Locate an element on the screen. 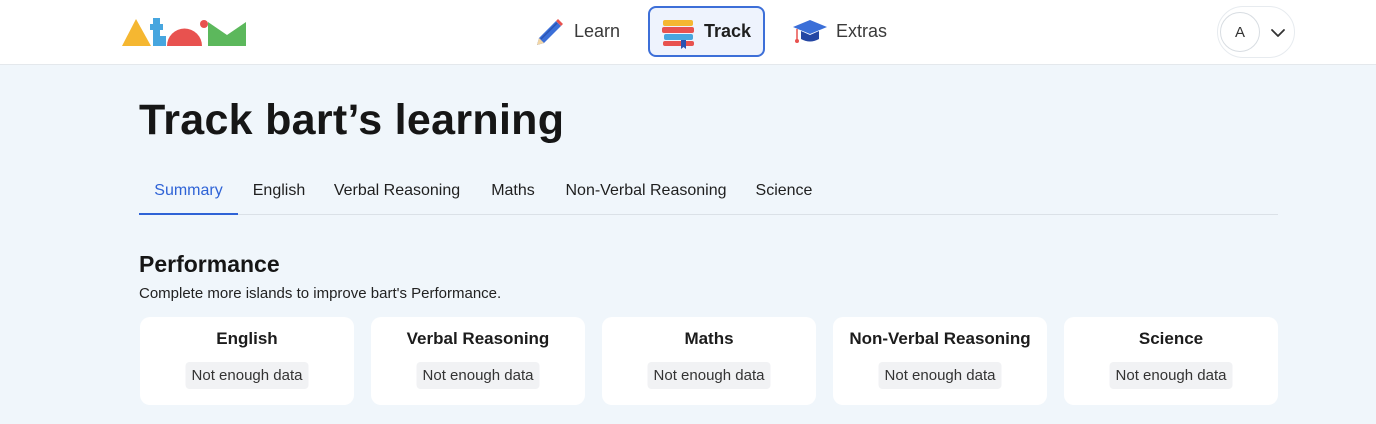 The width and height of the screenshot is (1376, 424). performance-card-non-verbal-reasoning: Non-Verbal Reasoning Not enough data is located at coordinates (940, 361).